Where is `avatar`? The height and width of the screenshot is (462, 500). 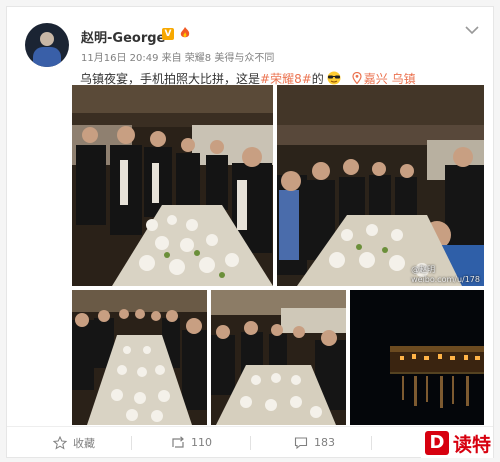 avatar is located at coordinates (47, 45).